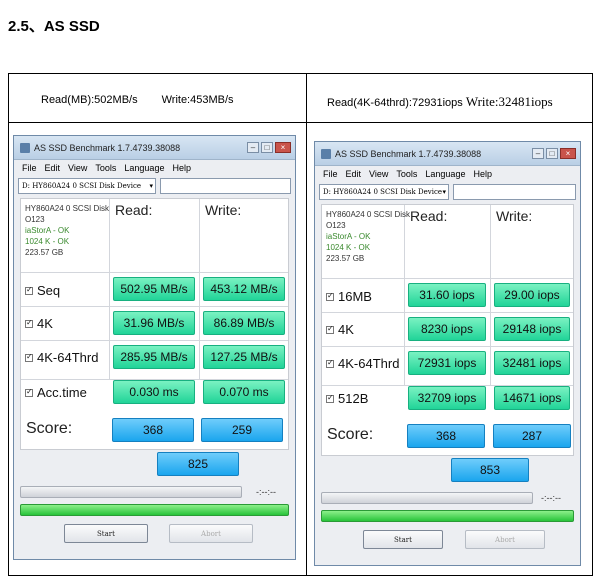  Describe the element at coordinates (47, 230) in the screenshot. I see `disk-driver-status: iaStorA - OK` at that location.